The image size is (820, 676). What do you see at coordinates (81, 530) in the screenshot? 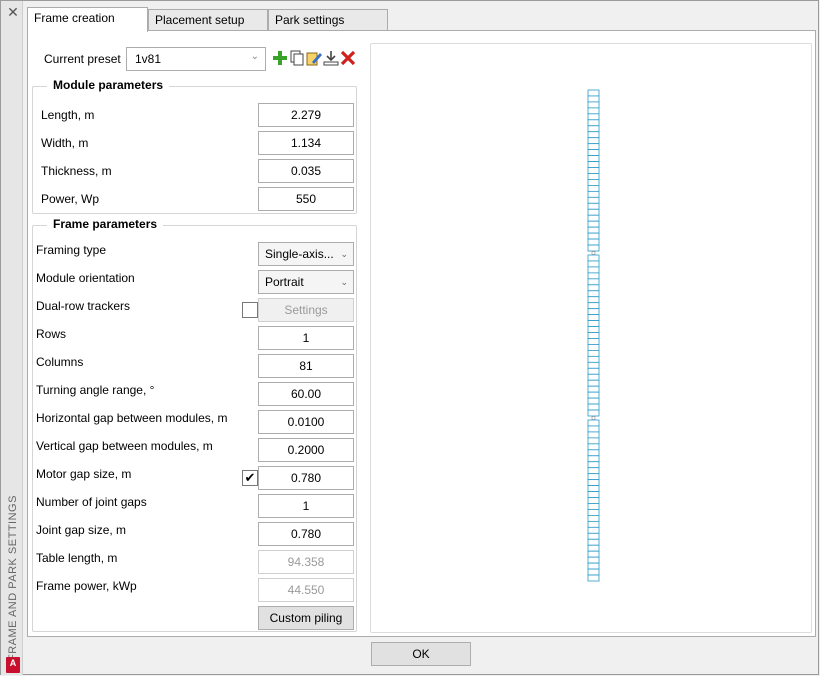
I see `joint-gap-size-label: Joint gap size, m` at bounding box center [81, 530].